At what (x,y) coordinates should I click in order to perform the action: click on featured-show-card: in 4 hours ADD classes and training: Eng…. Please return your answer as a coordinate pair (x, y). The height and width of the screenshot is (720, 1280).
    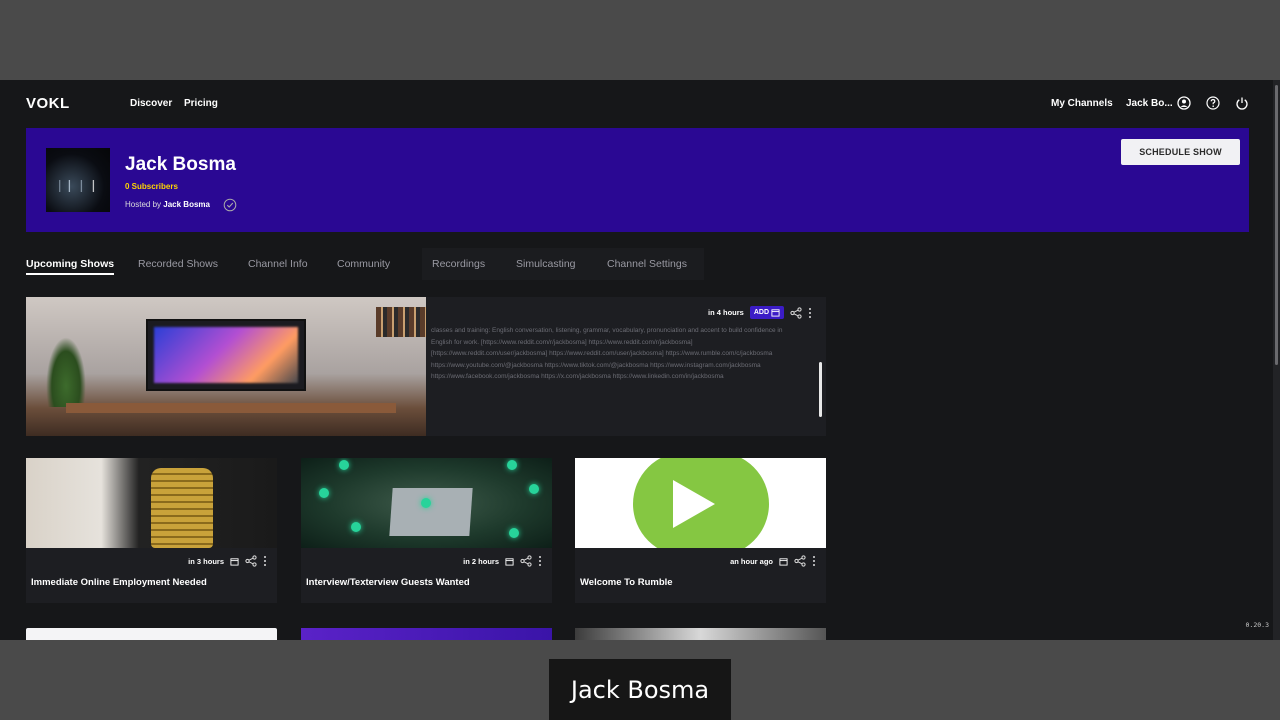
    Looking at the image, I should click on (426, 366).